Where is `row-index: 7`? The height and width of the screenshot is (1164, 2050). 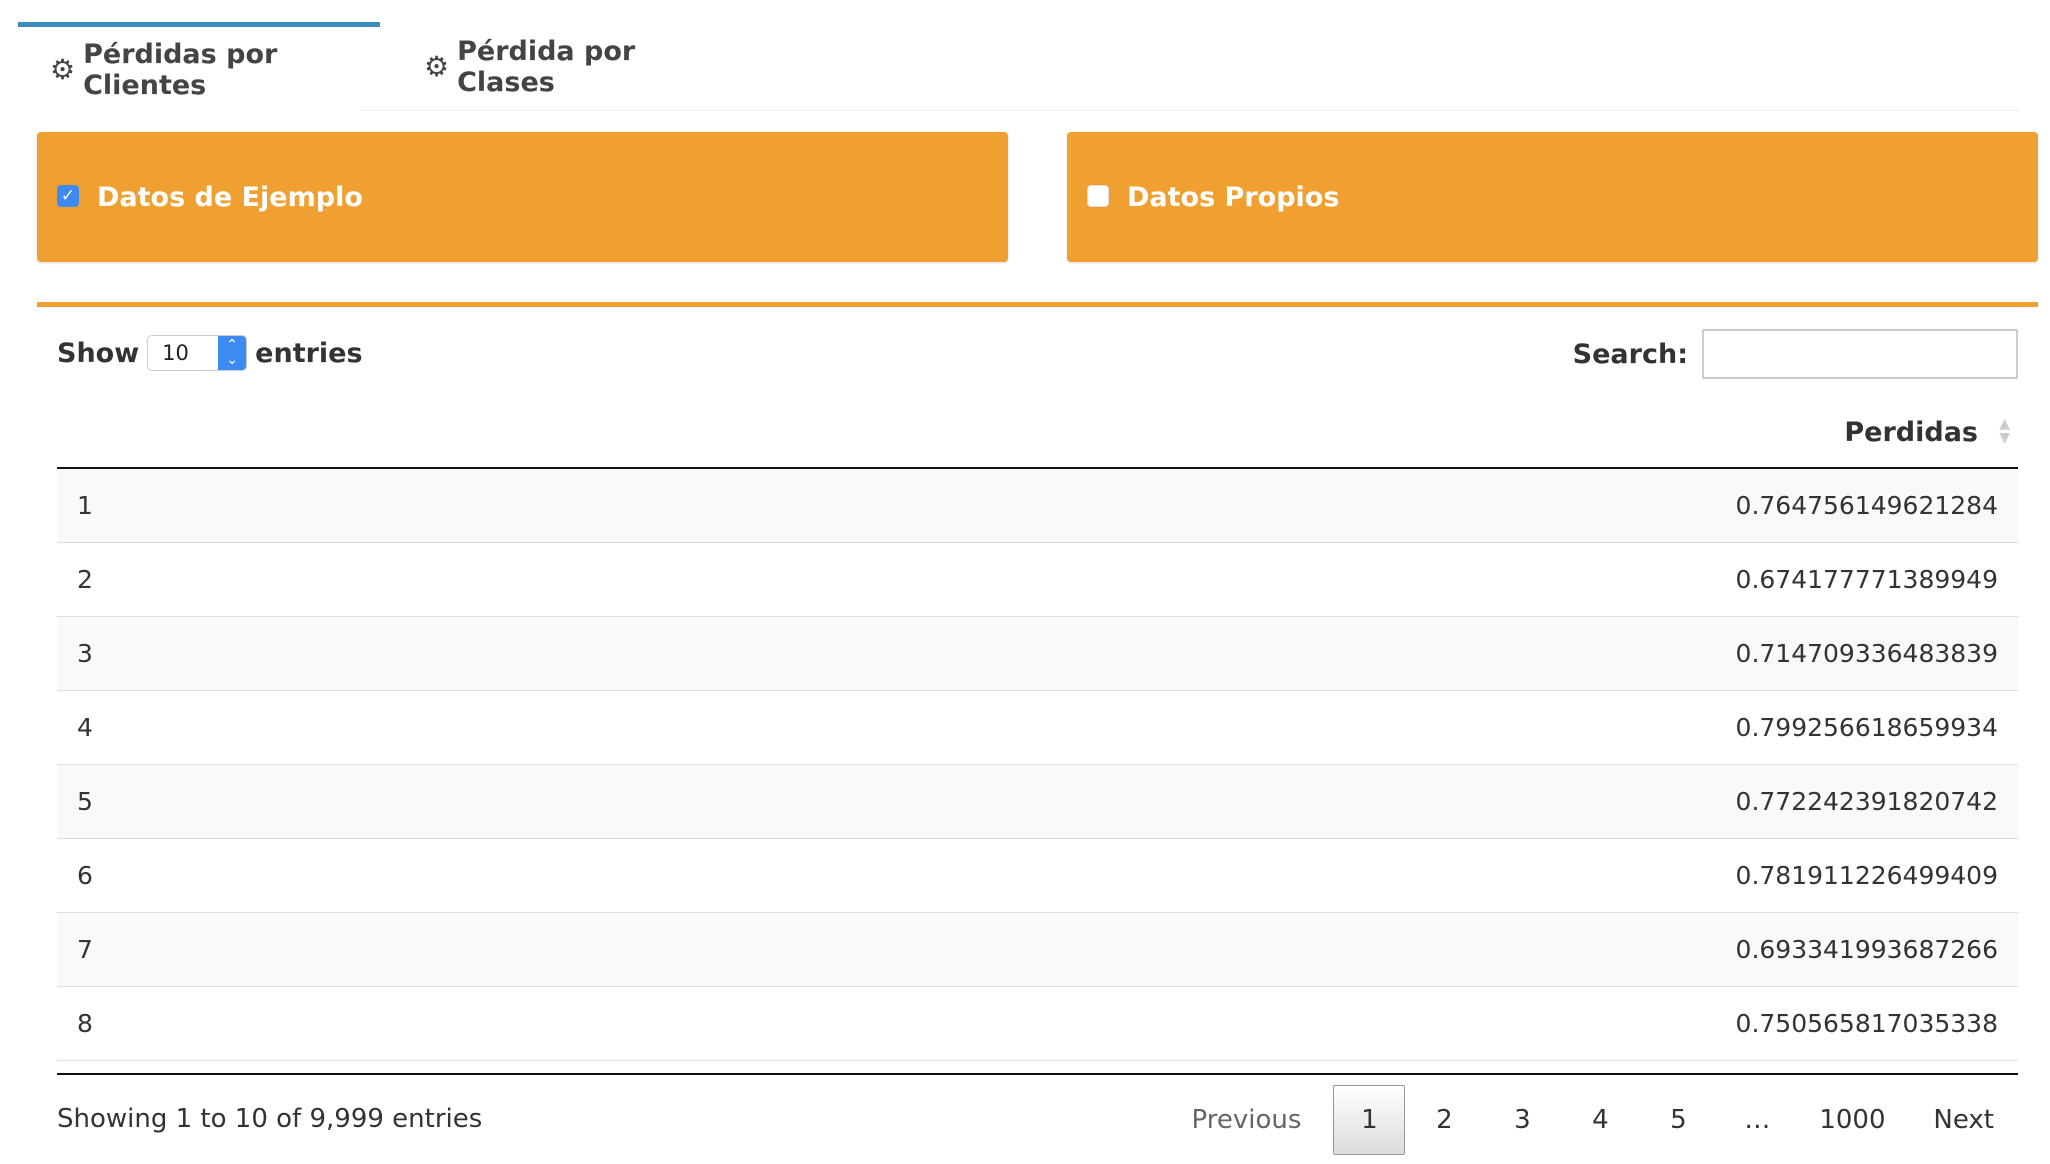 row-index: 7 is located at coordinates (85, 949).